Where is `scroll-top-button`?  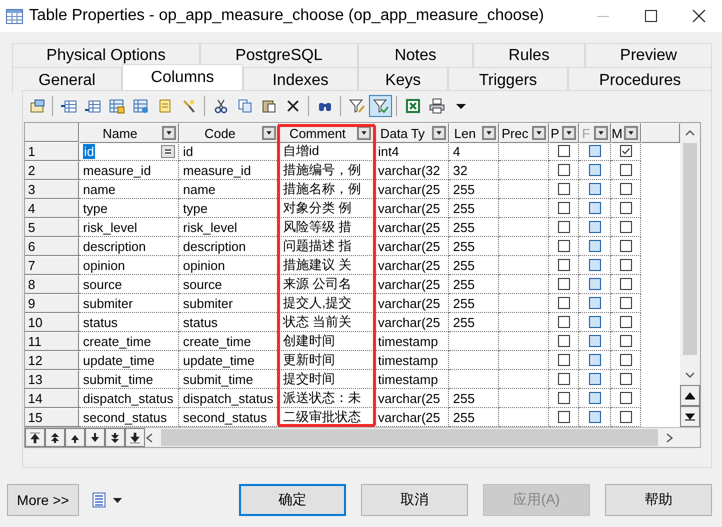 scroll-top-button is located at coordinates (690, 395).